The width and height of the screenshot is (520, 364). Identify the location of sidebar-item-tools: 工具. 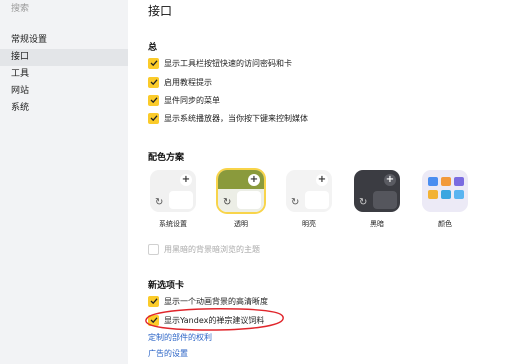
(64, 74).